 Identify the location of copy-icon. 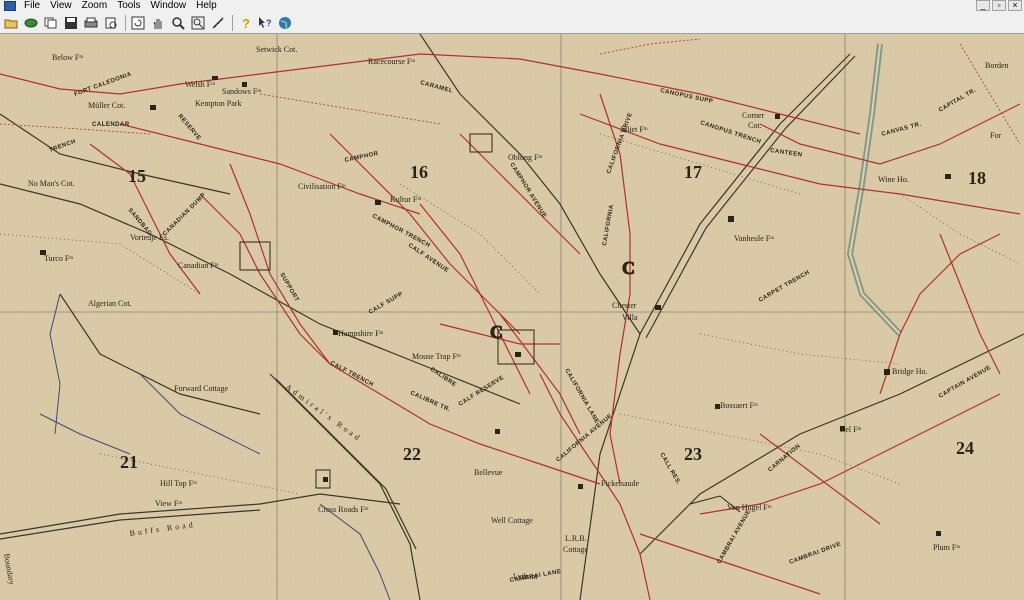
(51, 23).